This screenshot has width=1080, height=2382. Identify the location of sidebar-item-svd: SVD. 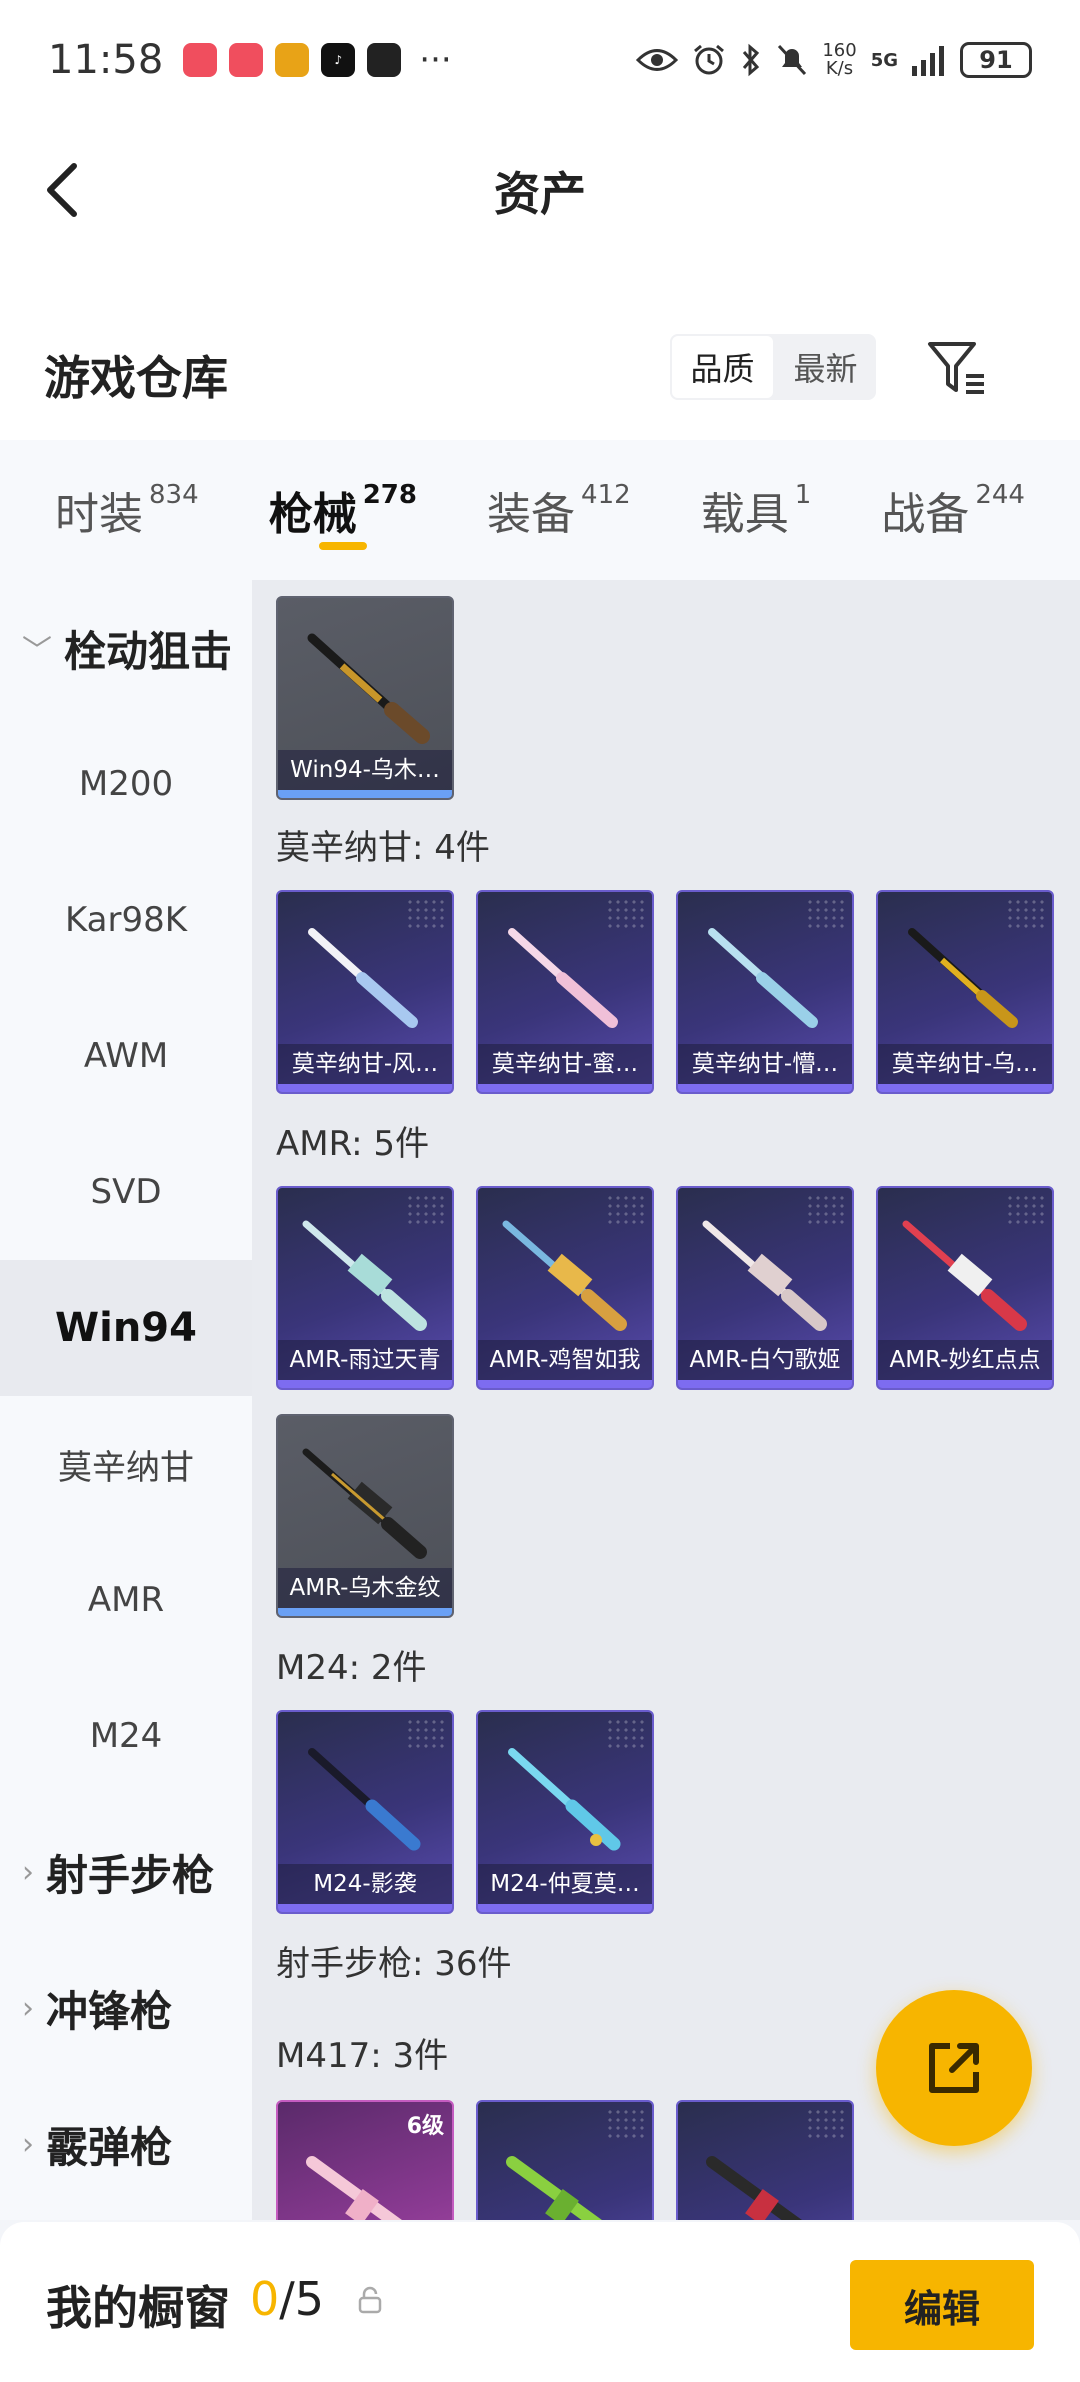
(126, 1192).